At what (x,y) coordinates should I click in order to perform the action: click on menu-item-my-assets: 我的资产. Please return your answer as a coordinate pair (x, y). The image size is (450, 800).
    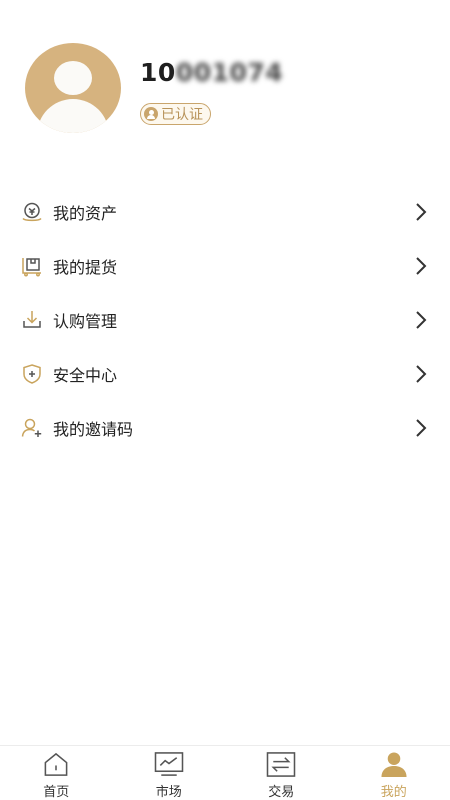
    Looking at the image, I should click on (225, 212).